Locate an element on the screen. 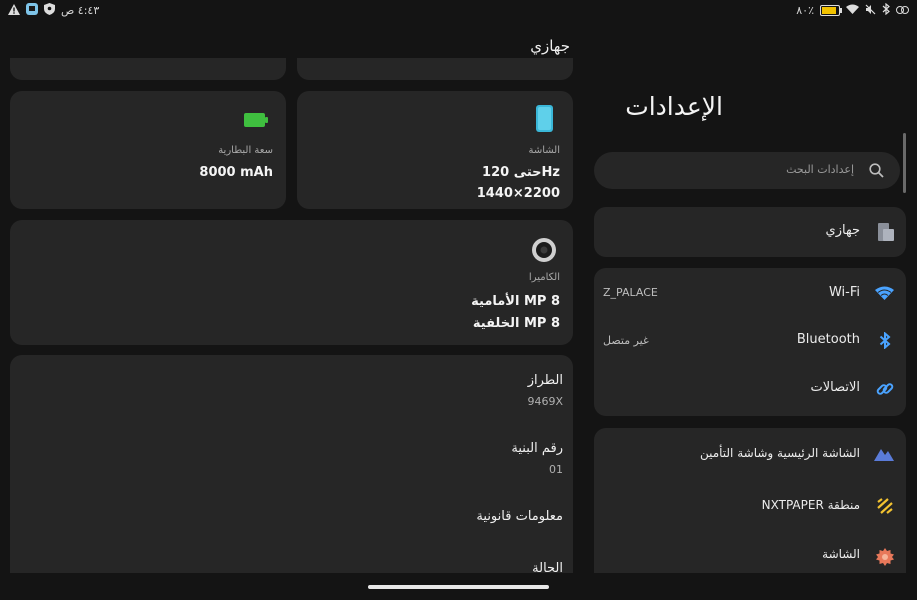 This screenshot has width=917, height=600. nxtpaper-icon is located at coordinates (885, 508).